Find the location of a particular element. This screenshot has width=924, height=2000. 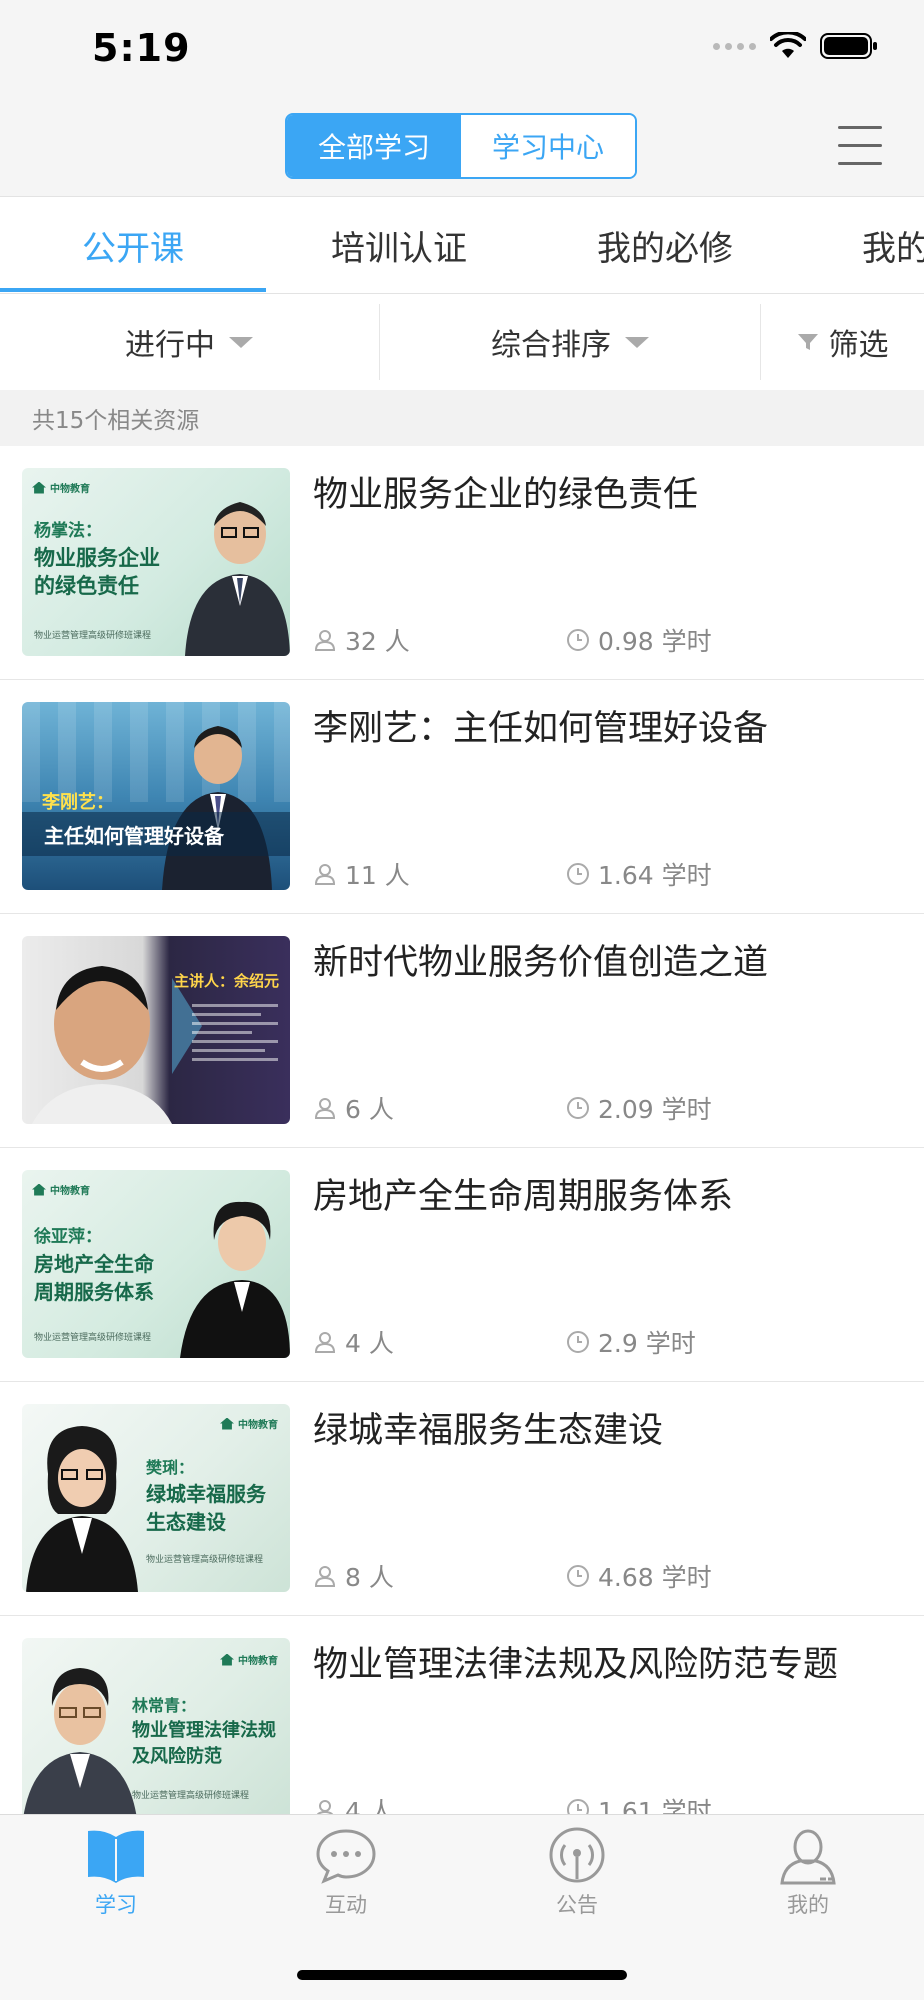

thumb-topic: 绿城幸福服务 生态建设 is located at coordinates (206, 1508).